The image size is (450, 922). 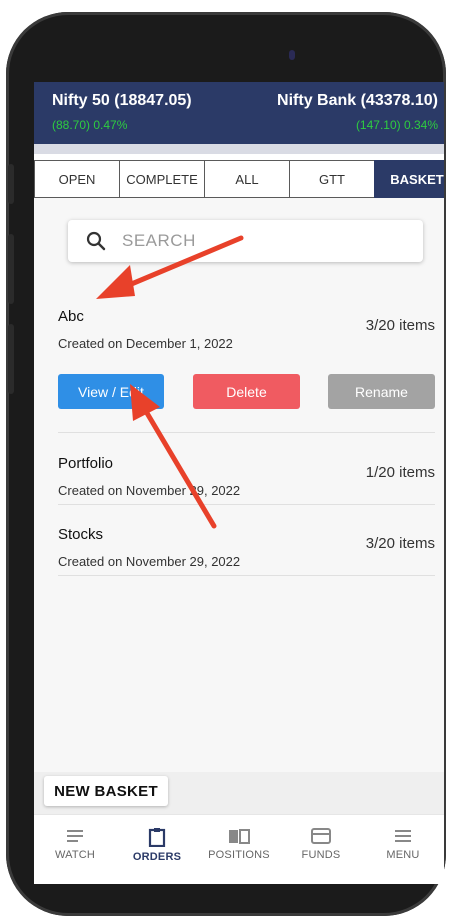 I want to click on camera-icon, so click(x=292, y=55).